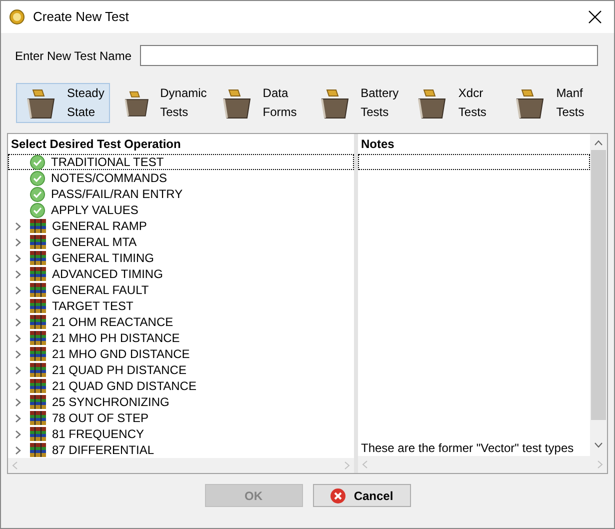 The image size is (615, 529). What do you see at coordinates (181, 418) in the screenshot?
I see `tree-item: 78 OUT OF STEP` at bounding box center [181, 418].